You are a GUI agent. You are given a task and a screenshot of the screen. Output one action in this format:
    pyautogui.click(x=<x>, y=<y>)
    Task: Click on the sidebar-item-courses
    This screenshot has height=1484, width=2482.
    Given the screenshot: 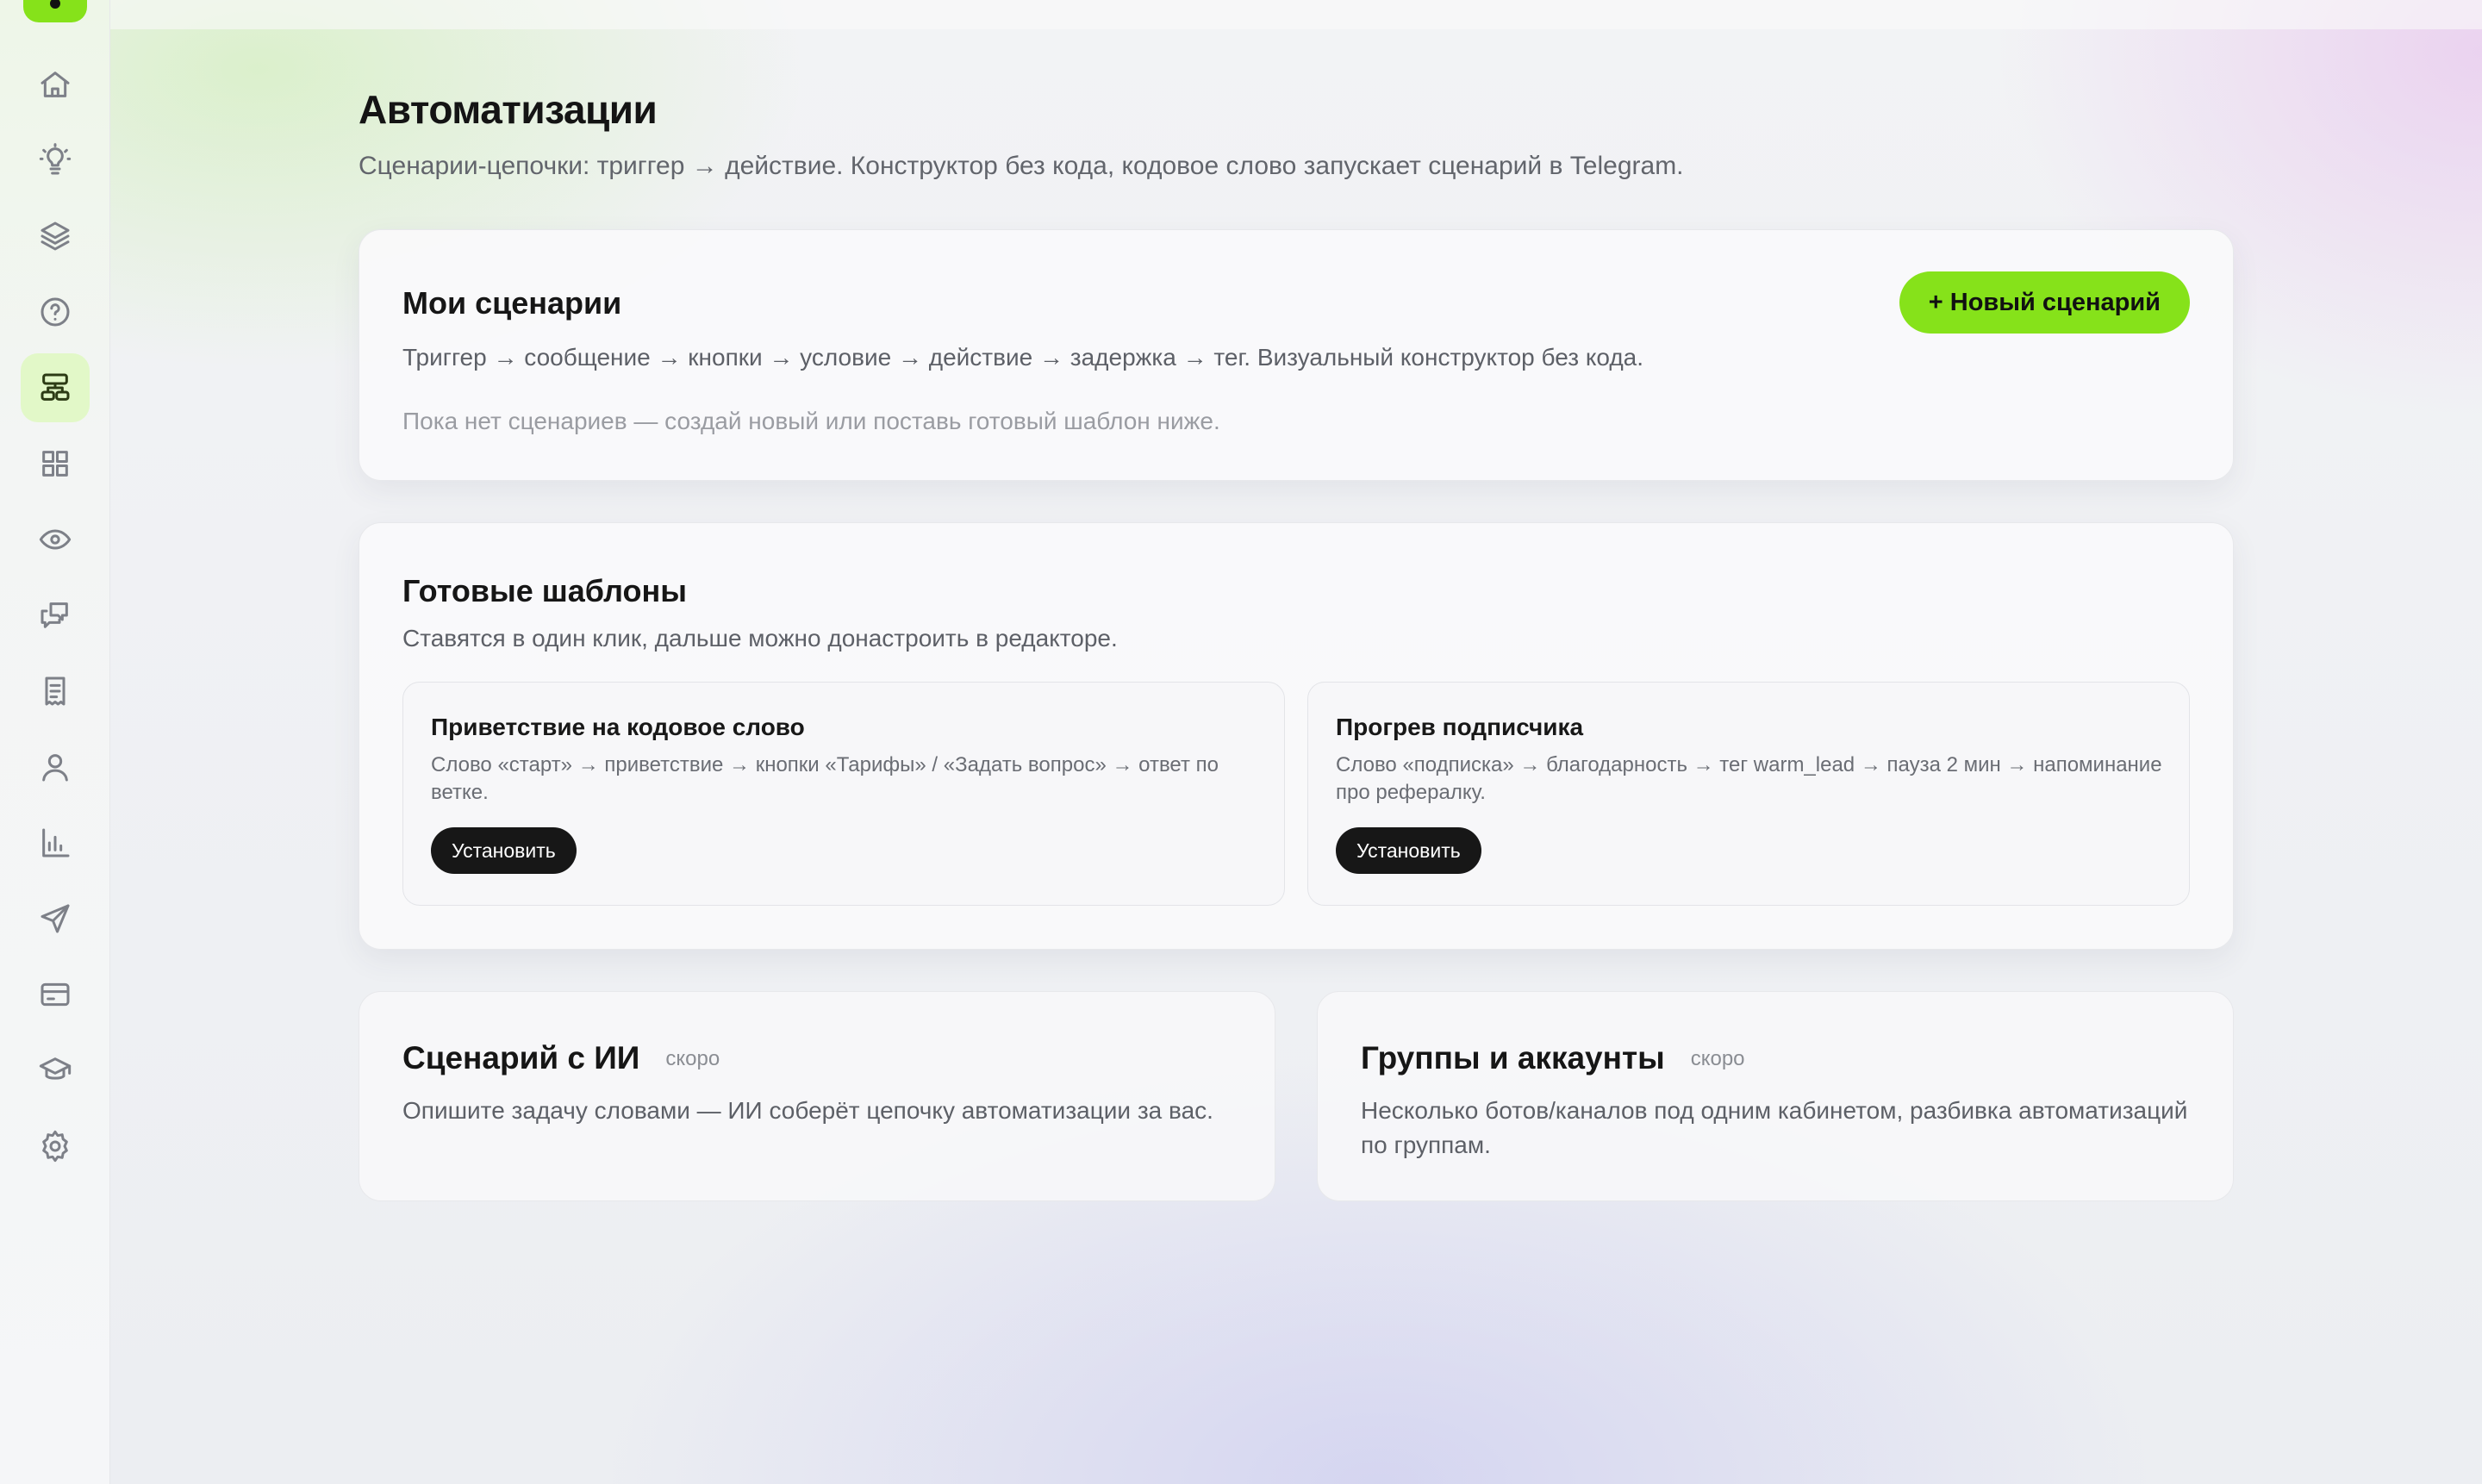 What is the action you would take?
    pyautogui.click(x=55, y=1070)
    